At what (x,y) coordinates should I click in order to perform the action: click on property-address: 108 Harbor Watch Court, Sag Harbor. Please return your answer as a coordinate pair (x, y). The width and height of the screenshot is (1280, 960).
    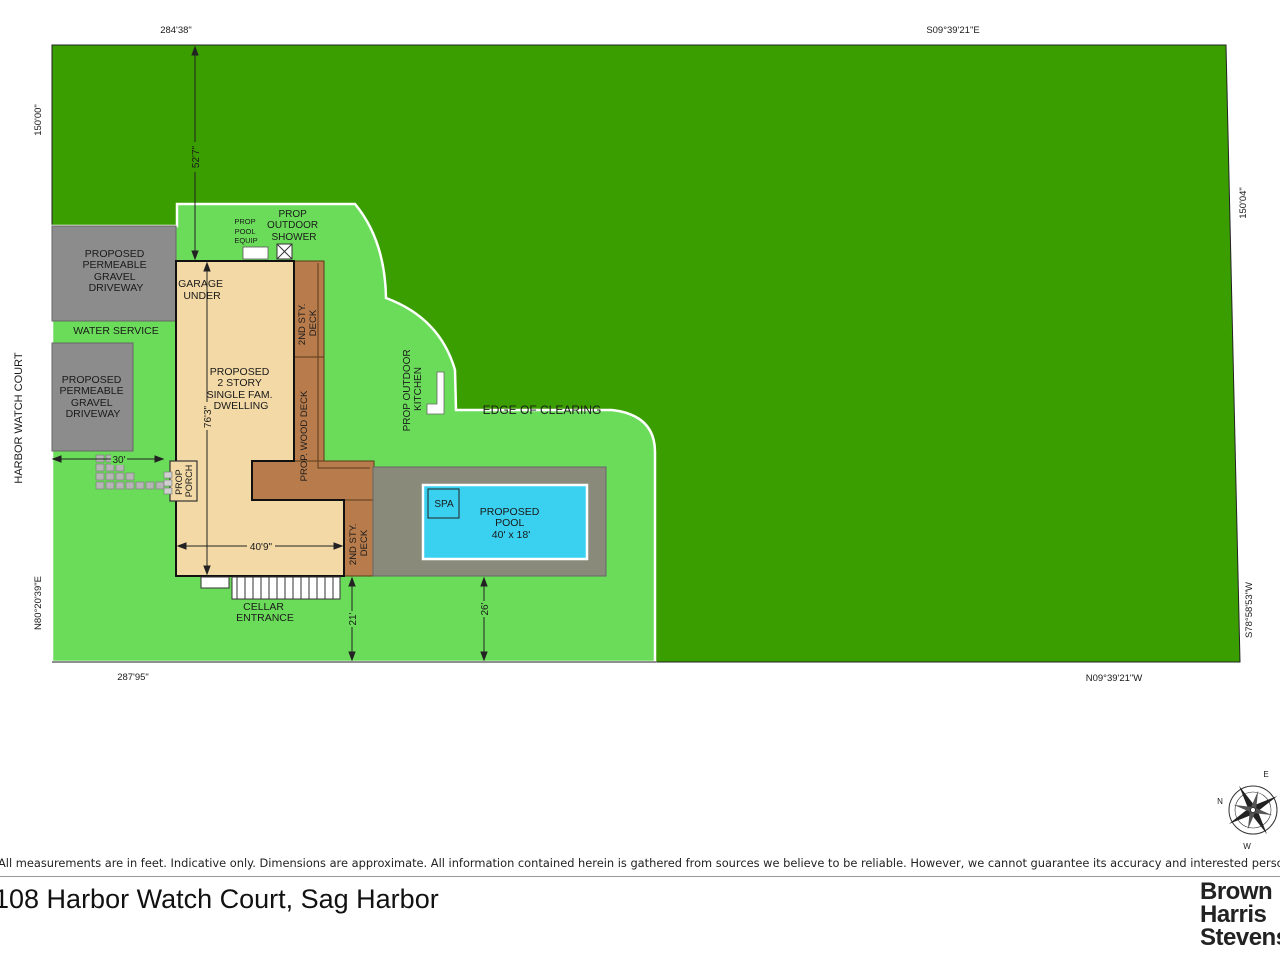
    Looking at the image, I should click on (219, 899).